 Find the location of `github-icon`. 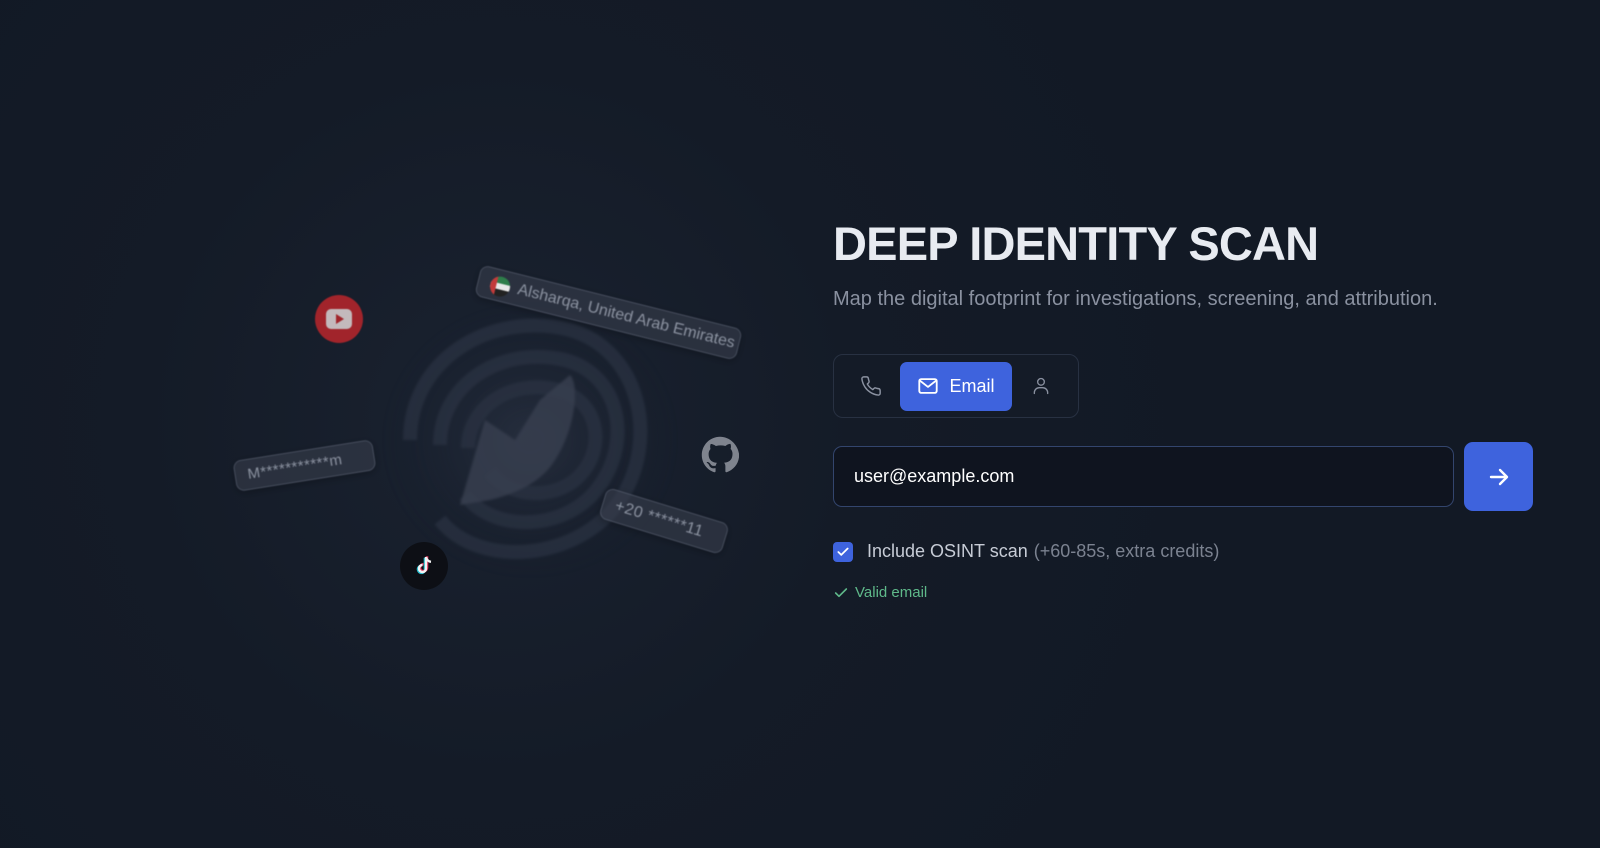

github-icon is located at coordinates (720, 455).